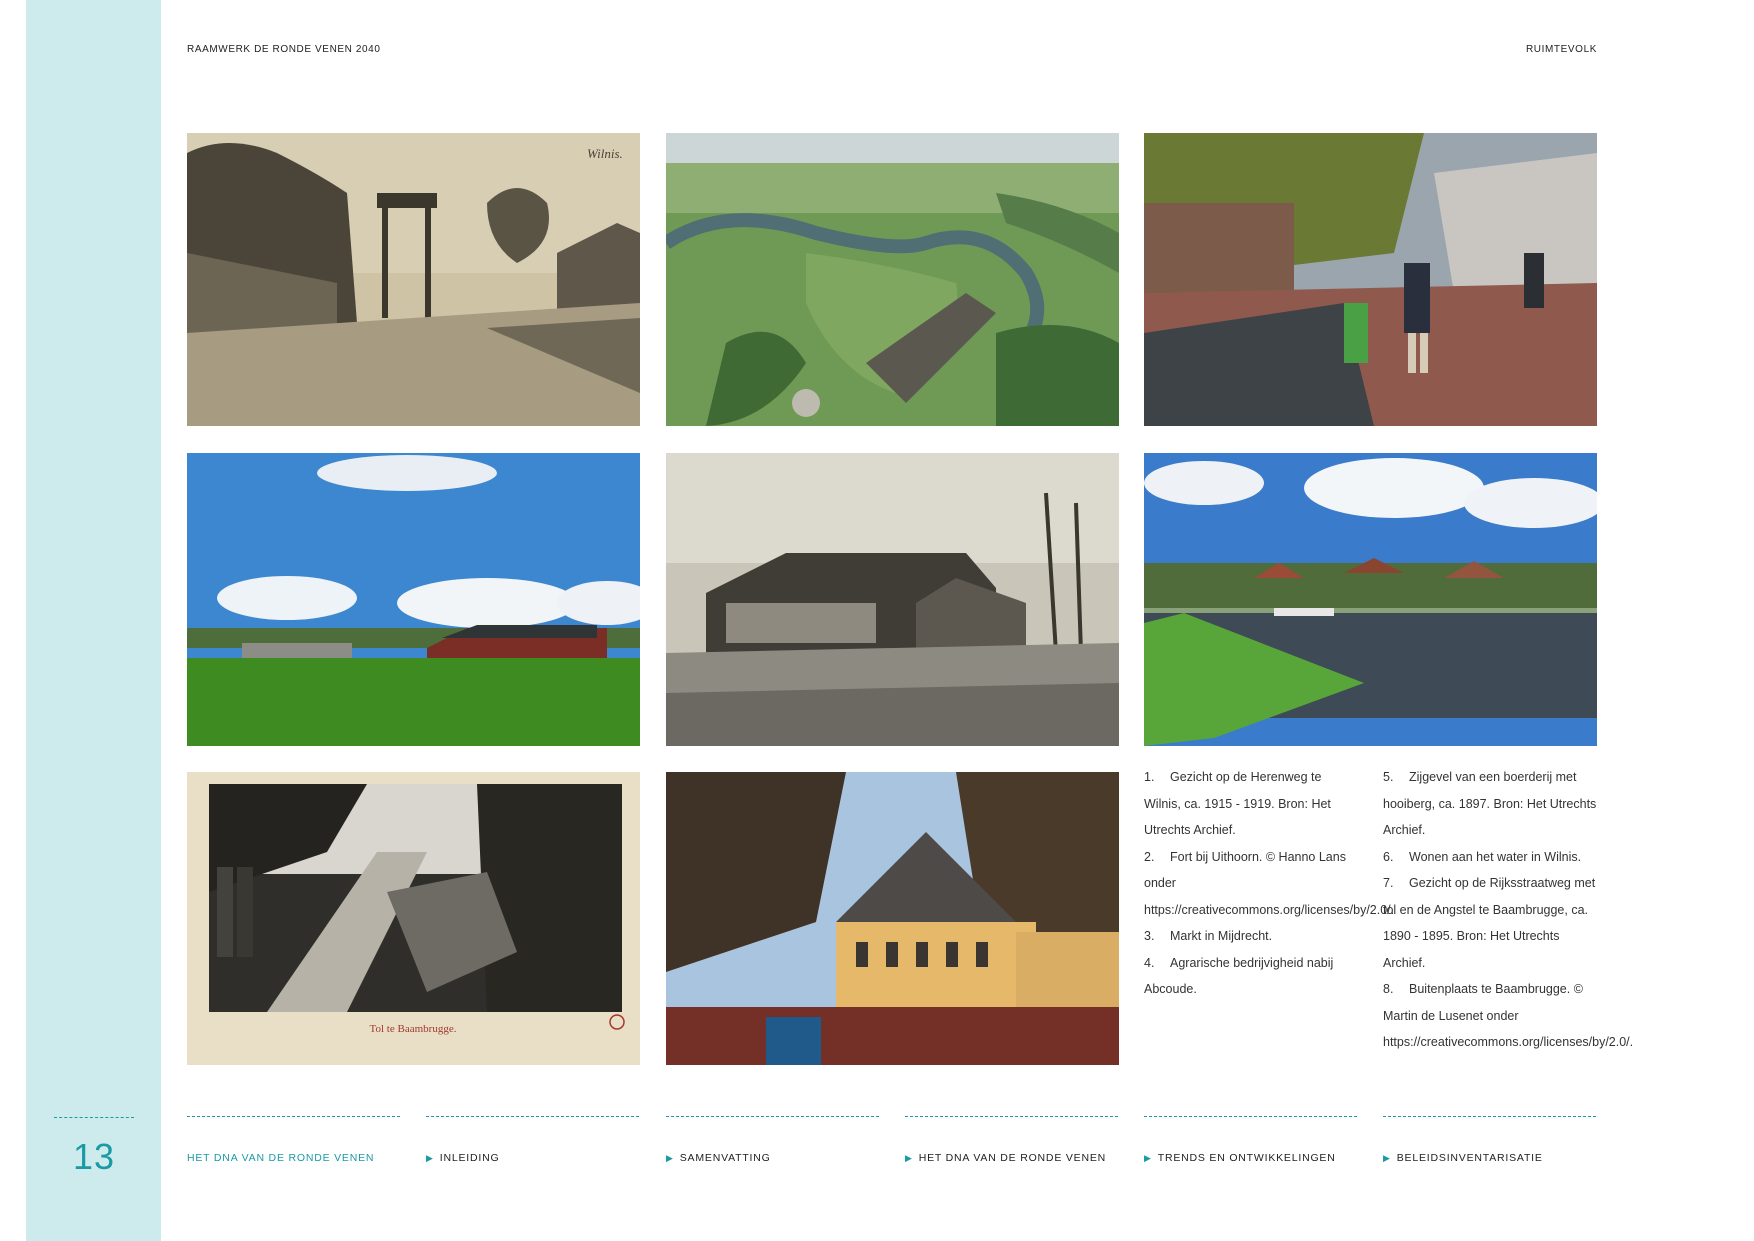  I want to click on photo-wonen-water-wilnis, so click(1370, 599).